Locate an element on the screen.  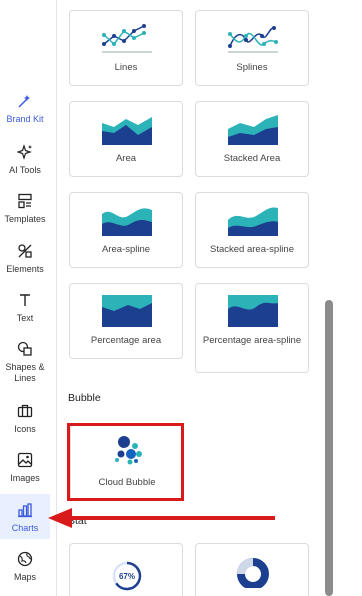
chart-card-stacked-area-spline: Stacked area-spline is located at coordinates (252, 230).